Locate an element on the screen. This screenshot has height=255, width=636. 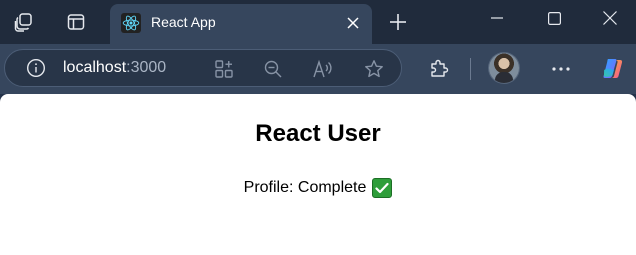
read-aloud-icon is located at coordinates (323, 69).